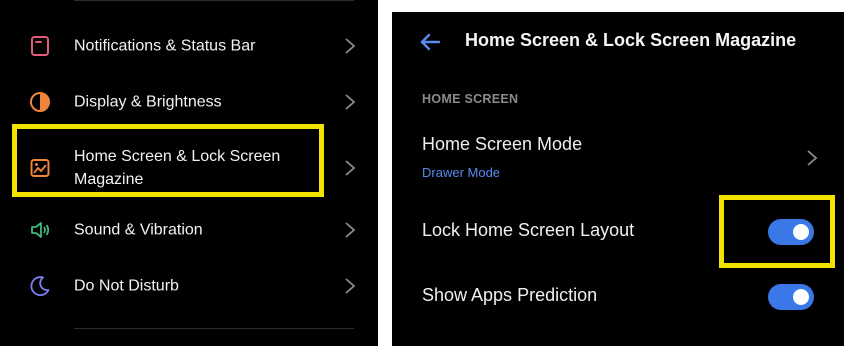  I want to click on setting-value: Drawer Mode, so click(461, 172).